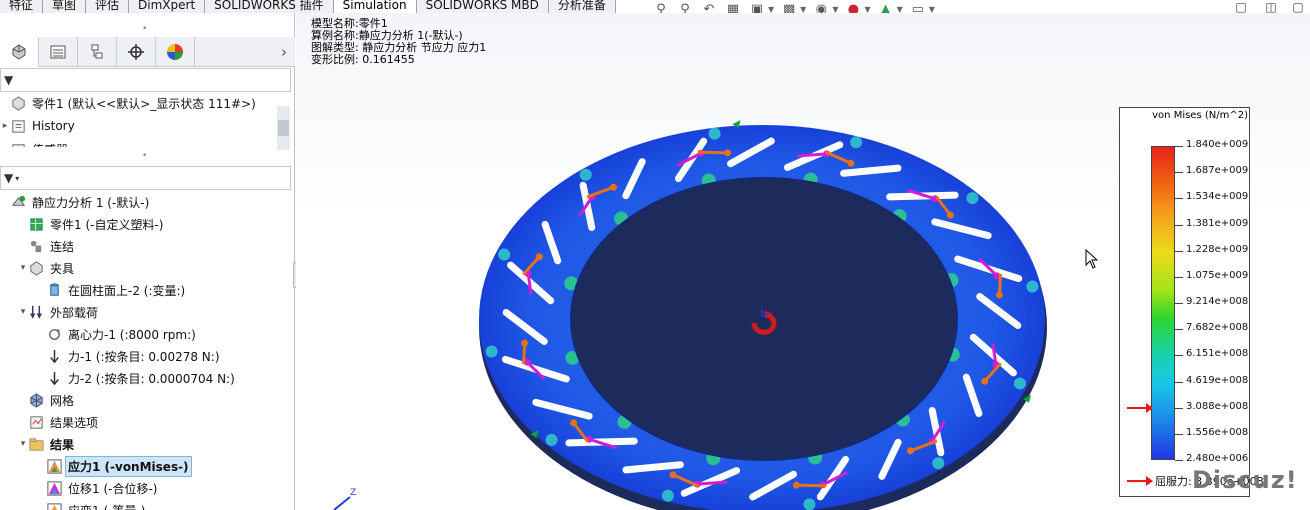 The height and width of the screenshot is (510, 1310). Describe the element at coordinates (284, 52) in the screenshot. I see `chevron-right-icon: ›` at that location.